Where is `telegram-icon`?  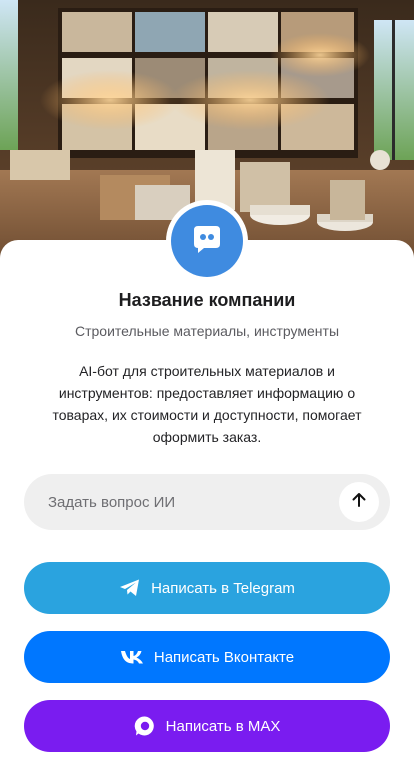
telegram-icon is located at coordinates (130, 588).